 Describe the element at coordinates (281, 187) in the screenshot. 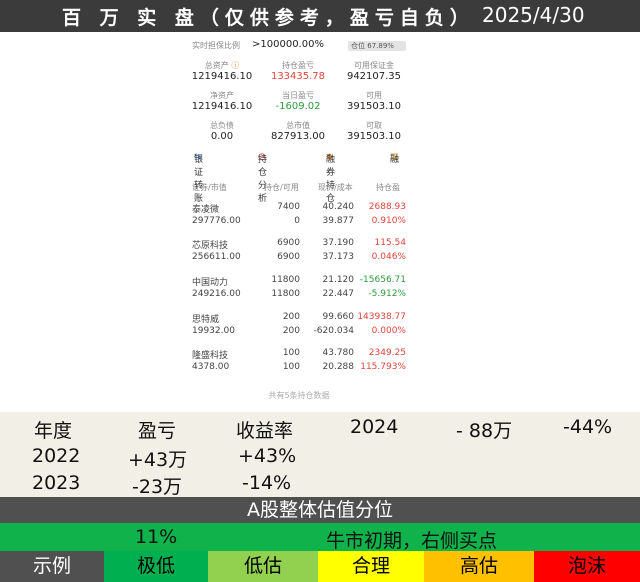

I see `col-holding: 持仓/可用` at that location.